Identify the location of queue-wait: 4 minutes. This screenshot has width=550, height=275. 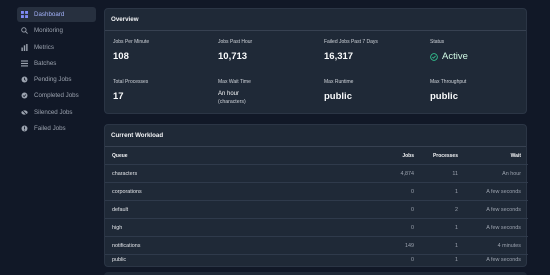
(509, 245).